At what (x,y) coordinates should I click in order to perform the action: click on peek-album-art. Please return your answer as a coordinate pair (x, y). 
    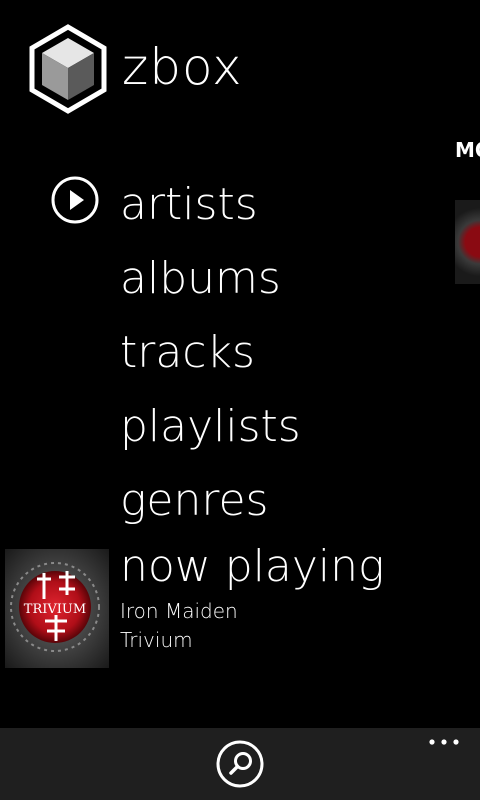
    Looking at the image, I should click on (467, 242).